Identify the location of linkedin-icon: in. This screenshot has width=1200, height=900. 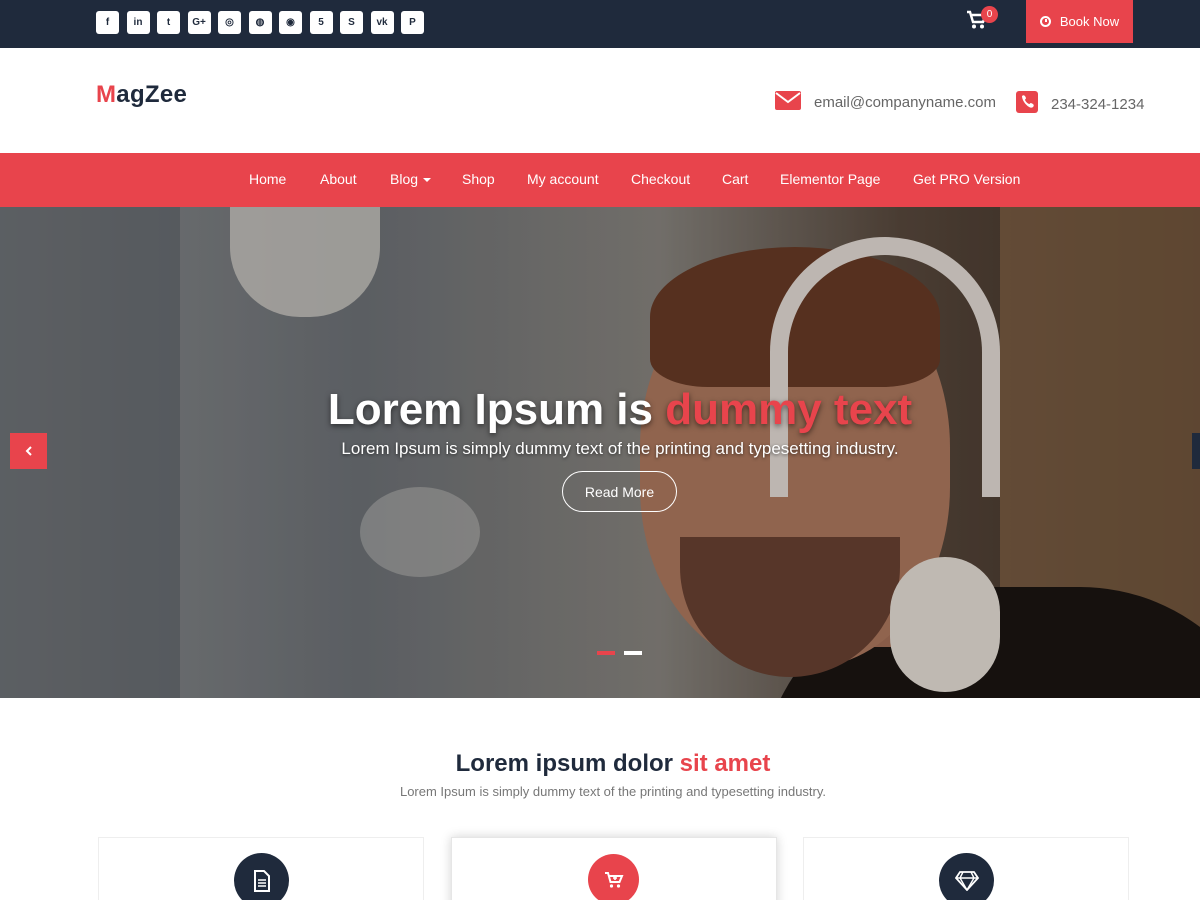
(138, 22).